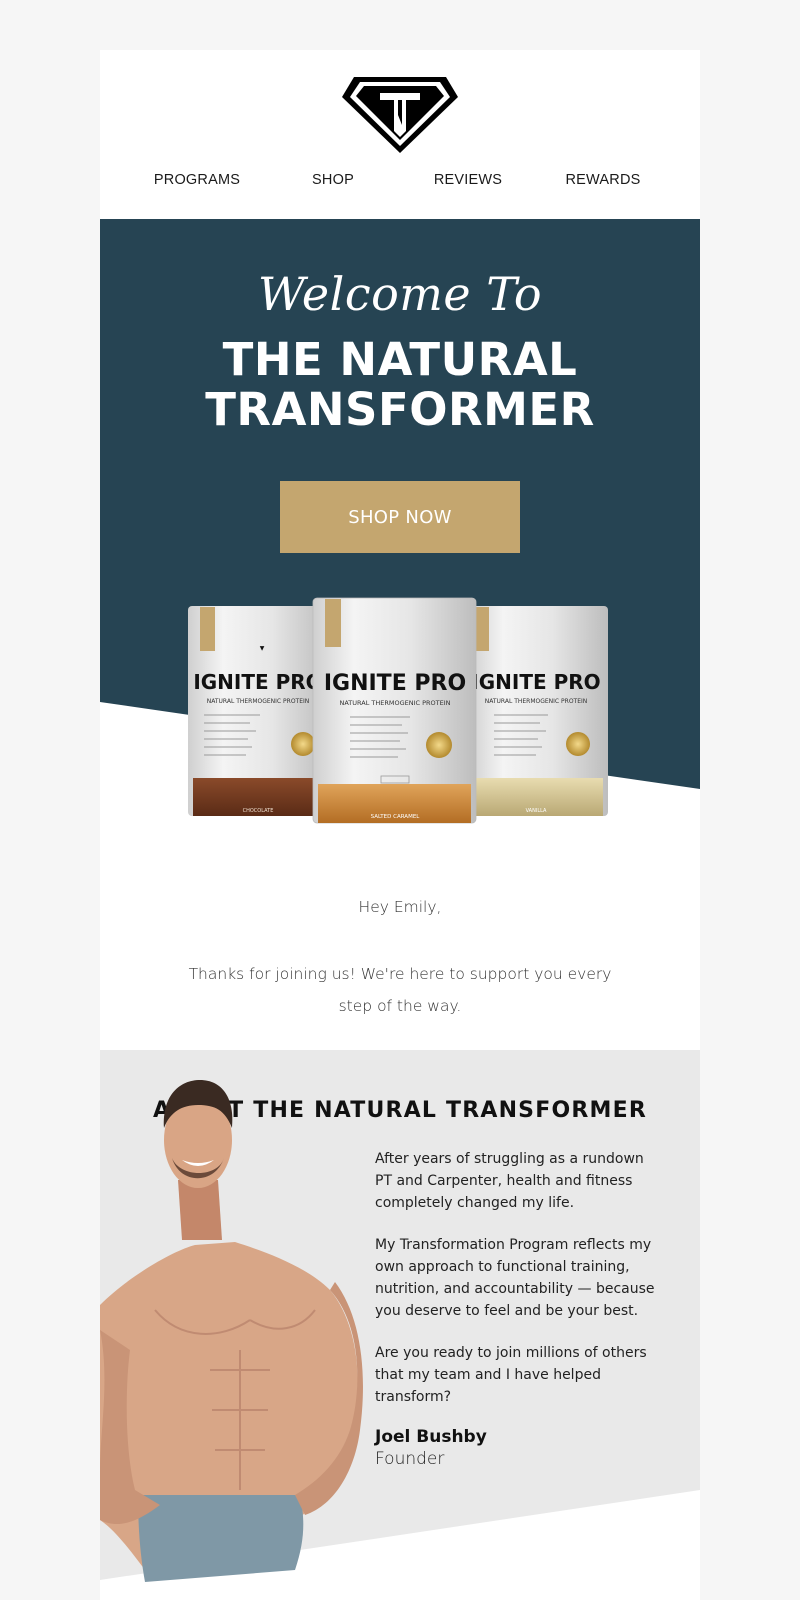  Describe the element at coordinates (395, 683) in the screenshot. I see `bag-brand-center: IGNITE PRO` at that location.